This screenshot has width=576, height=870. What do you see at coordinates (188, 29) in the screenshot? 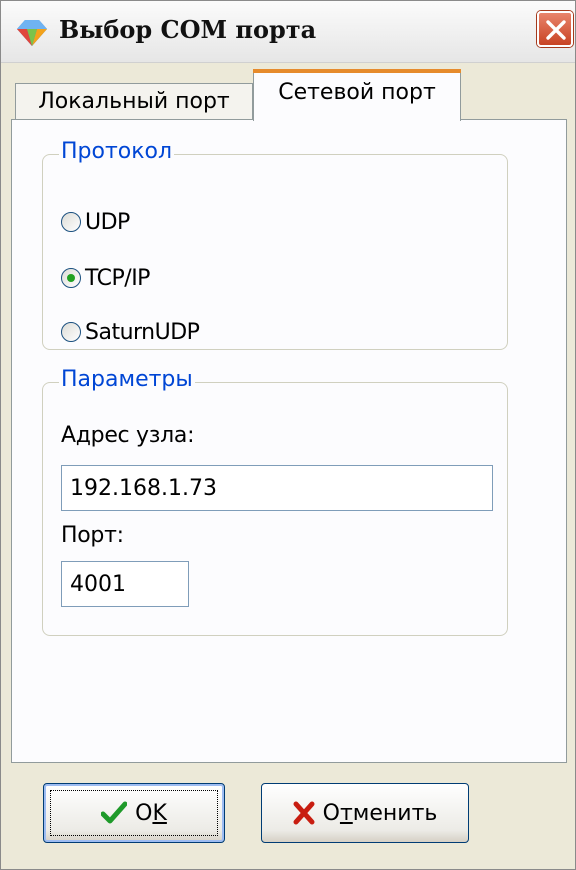
I see `window-title: Выбор COM порта` at bounding box center [188, 29].